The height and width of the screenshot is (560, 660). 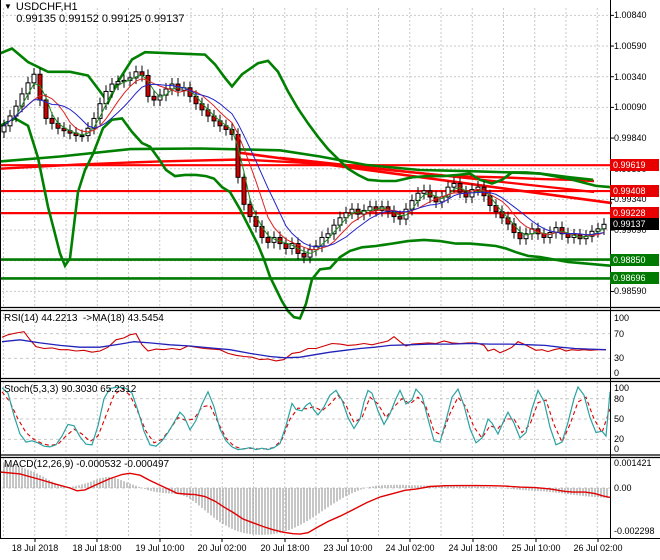 I want to click on rsi-indicator-label: RSI(14) 44.2213 ->MA(18) 43.5454, so click(x=84, y=318).